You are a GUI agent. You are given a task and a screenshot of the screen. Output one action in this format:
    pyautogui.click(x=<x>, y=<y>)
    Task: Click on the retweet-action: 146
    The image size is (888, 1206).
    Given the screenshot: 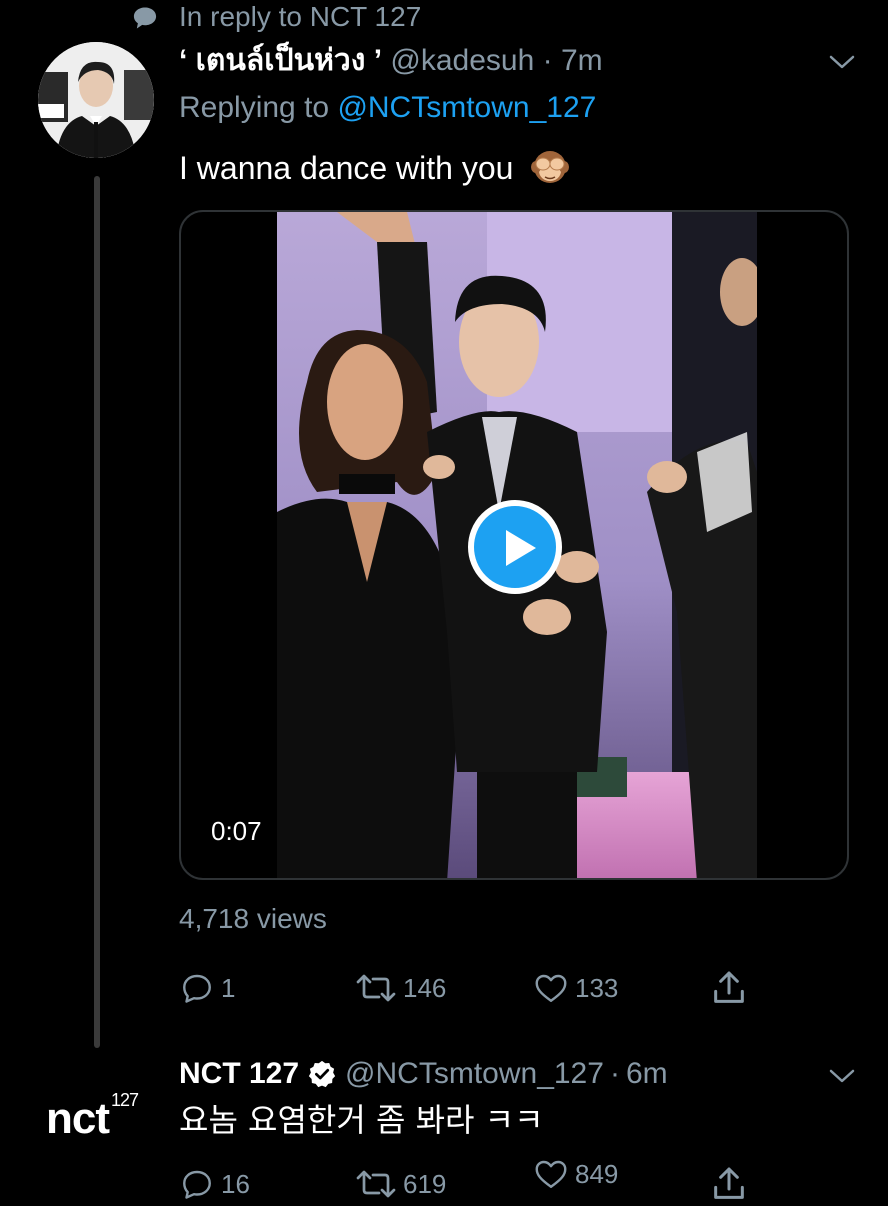 What is the action you would take?
    pyautogui.click(x=400, y=988)
    